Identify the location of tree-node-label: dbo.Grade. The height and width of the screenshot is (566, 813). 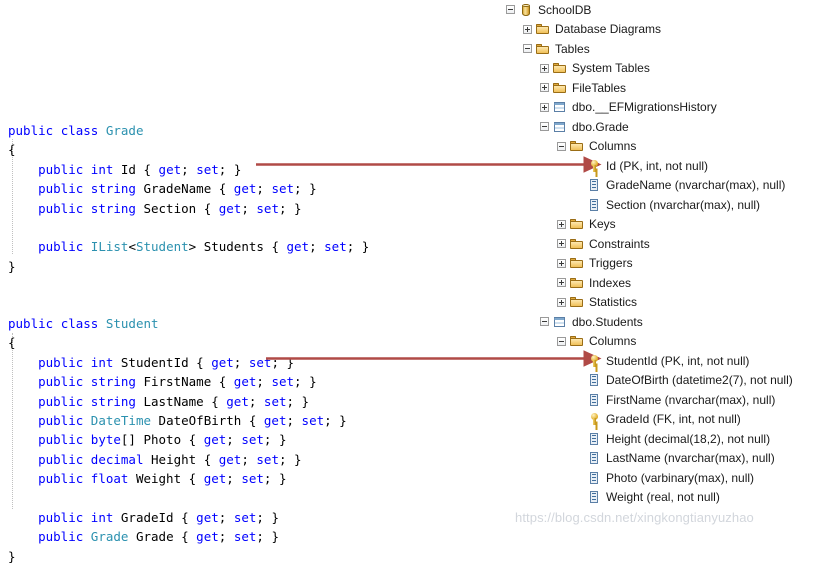
(600, 126).